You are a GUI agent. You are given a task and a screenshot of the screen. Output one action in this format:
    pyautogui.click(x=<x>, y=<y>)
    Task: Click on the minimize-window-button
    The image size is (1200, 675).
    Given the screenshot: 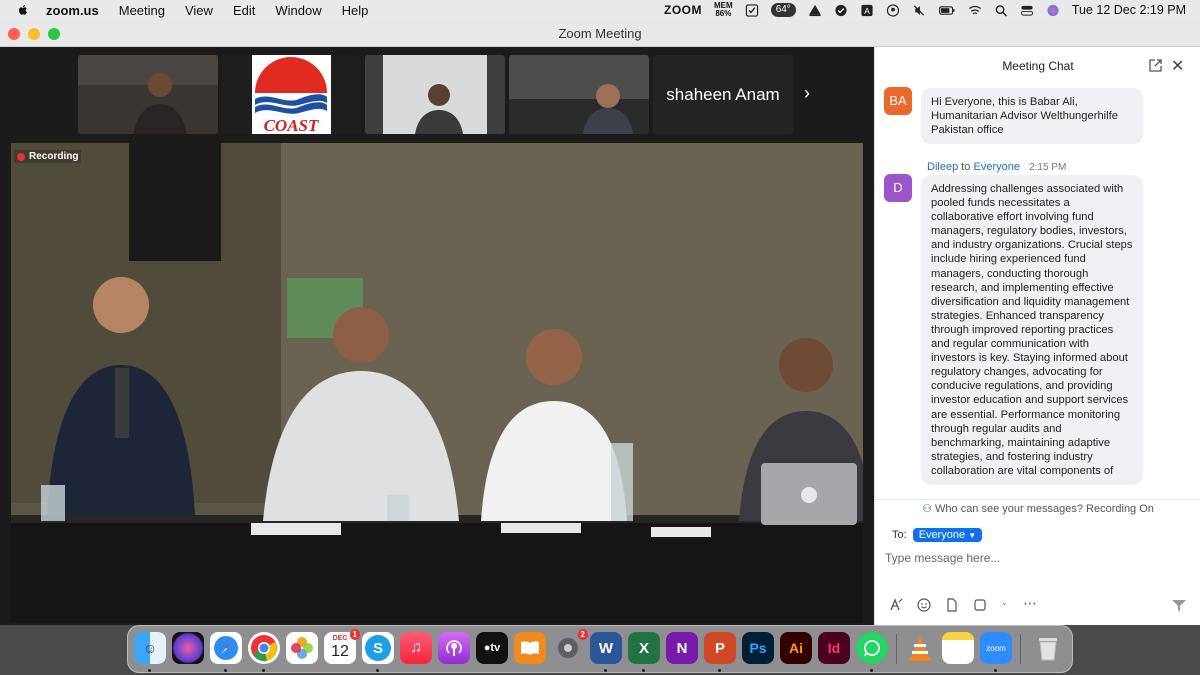 What is the action you would take?
    pyautogui.click(x=34, y=34)
    